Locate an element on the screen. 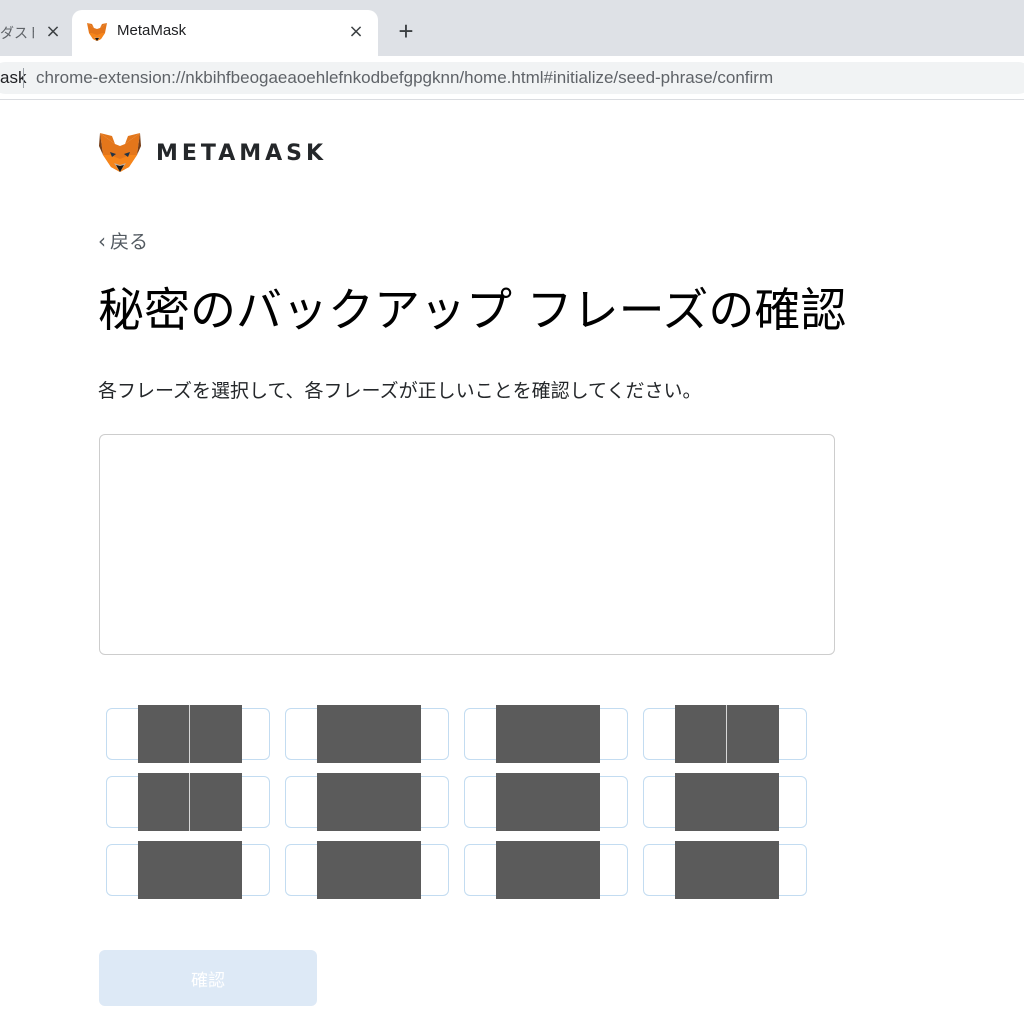 Image resolution: width=1024 pixels, height=1024 pixels. tab-inactive: ダスト × is located at coordinates (36, 33).